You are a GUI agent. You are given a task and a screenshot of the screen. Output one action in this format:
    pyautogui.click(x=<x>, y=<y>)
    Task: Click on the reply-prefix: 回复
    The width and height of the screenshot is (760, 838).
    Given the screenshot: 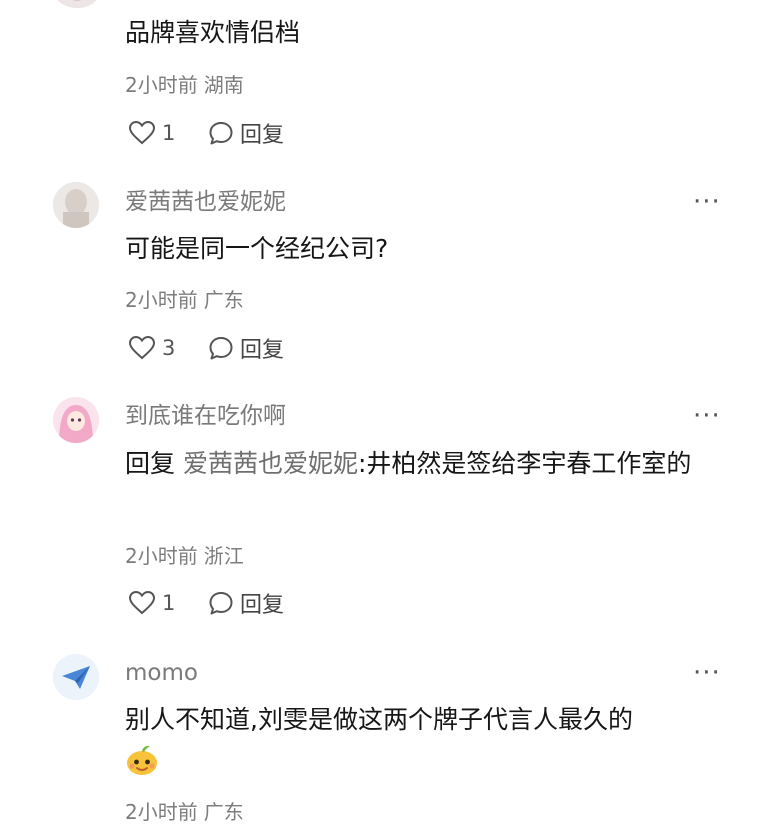 What is the action you would take?
    pyautogui.click(x=150, y=463)
    